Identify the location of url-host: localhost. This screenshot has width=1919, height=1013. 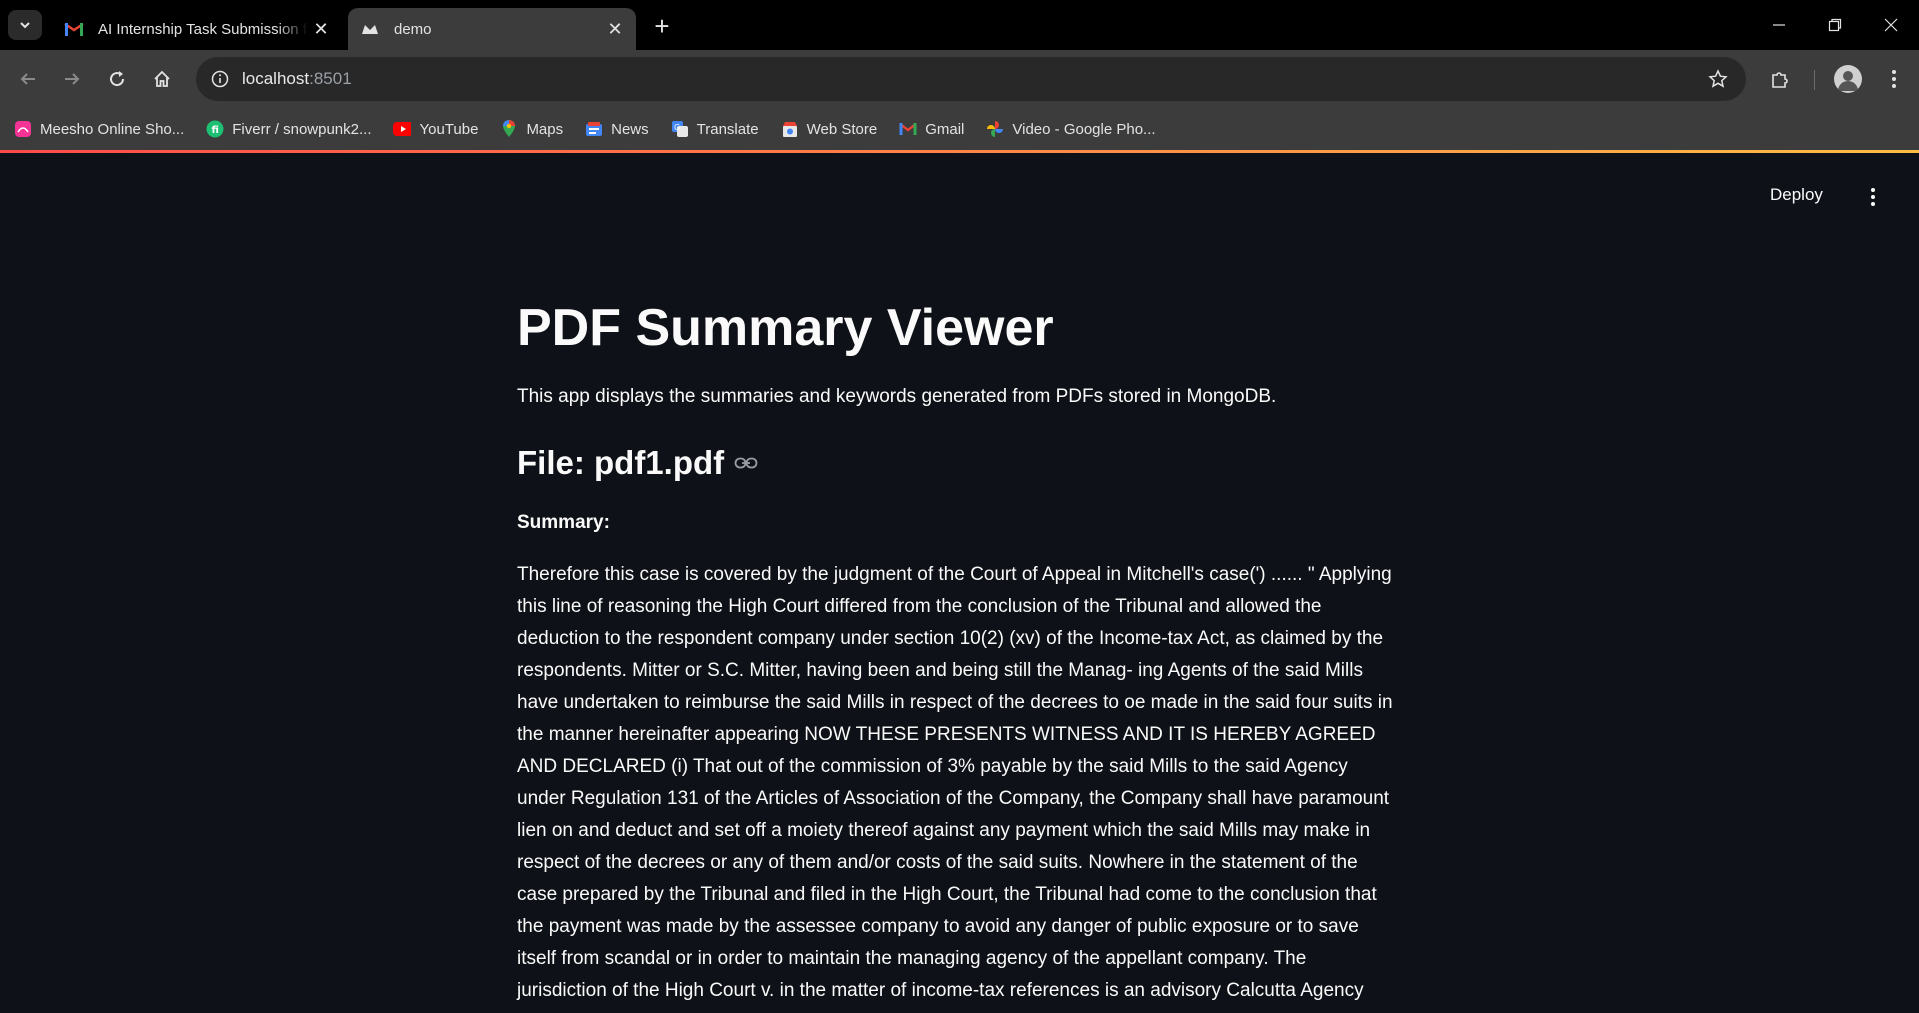
(276, 78).